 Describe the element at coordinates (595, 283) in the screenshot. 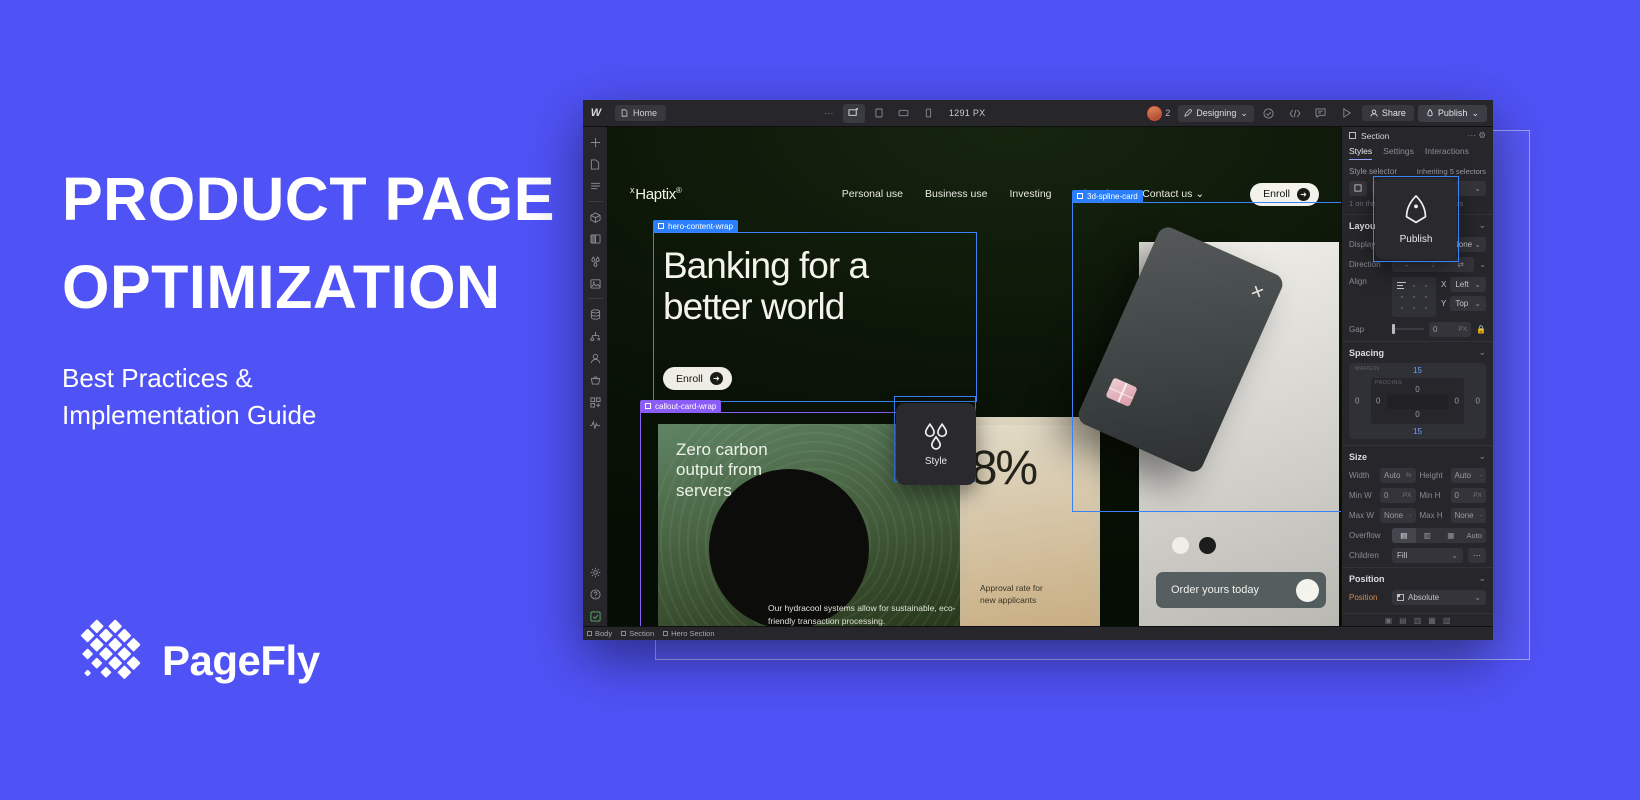

I see `image-icon` at that location.